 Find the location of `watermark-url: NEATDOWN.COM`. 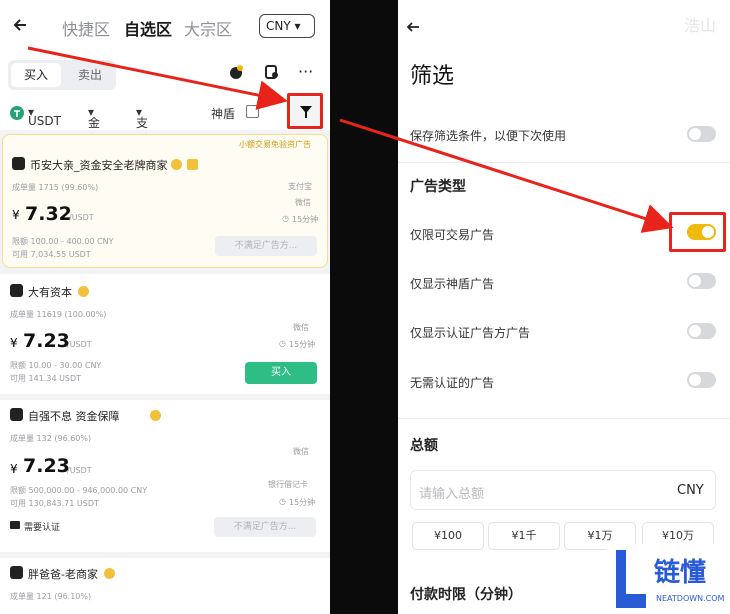

watermark-url: NEATDOWN.COM is located at coordinates (690, 598).